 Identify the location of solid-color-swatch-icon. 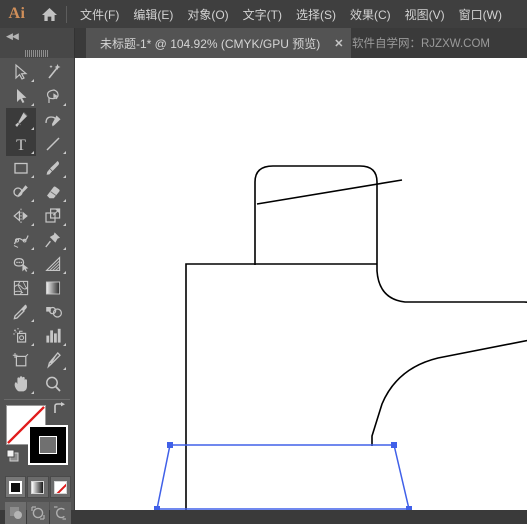
(16, 487).